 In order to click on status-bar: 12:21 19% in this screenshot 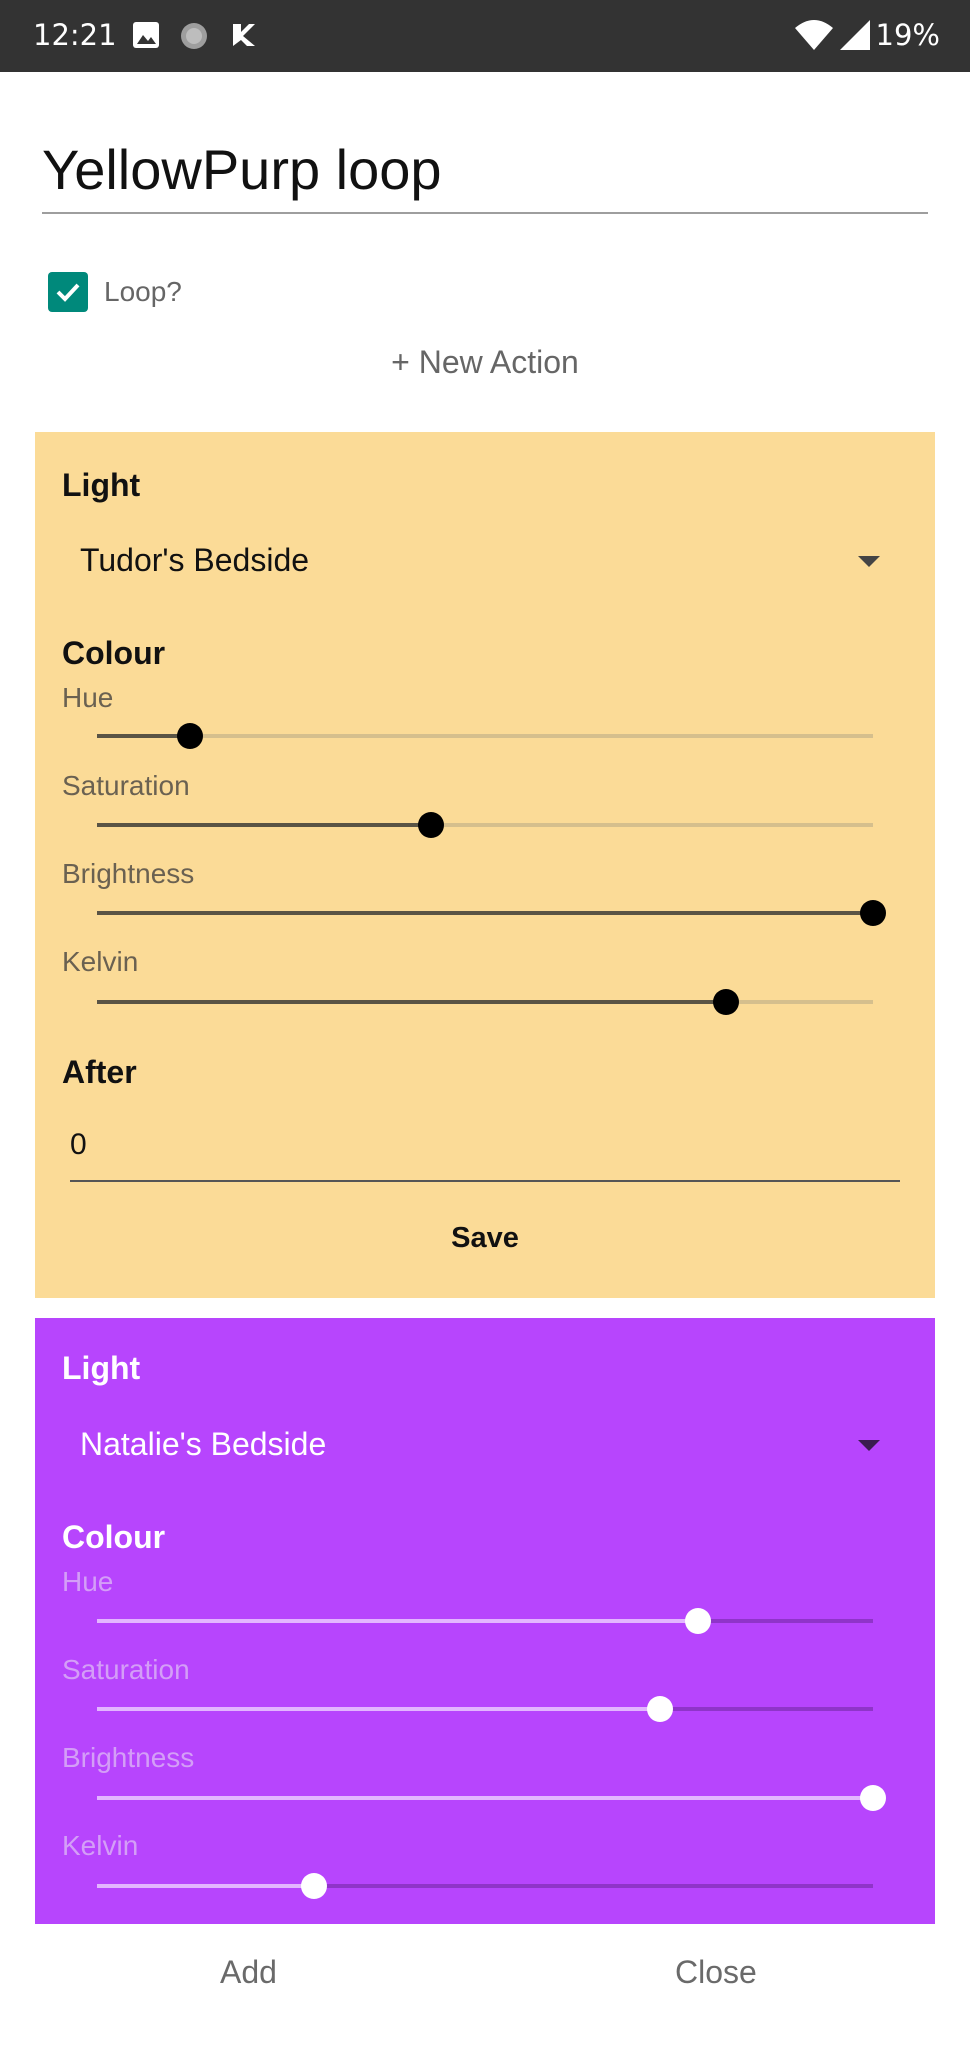, I will do `click(485, 36)`.